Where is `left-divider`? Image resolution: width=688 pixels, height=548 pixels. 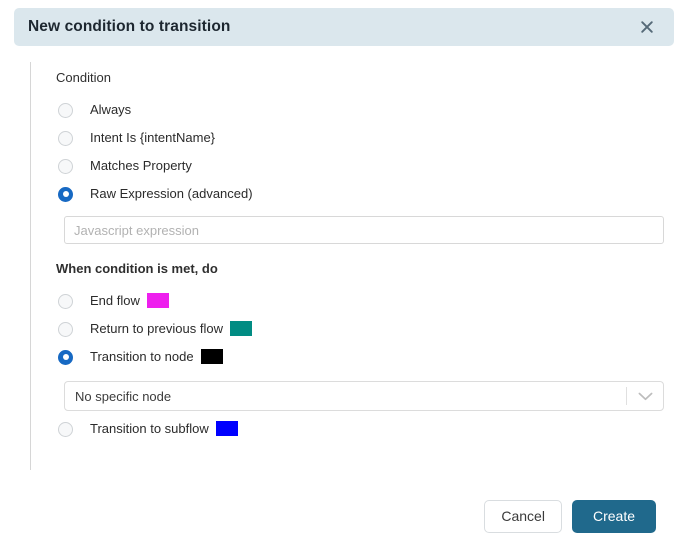
left-divider is located at coordinates (30, 266).